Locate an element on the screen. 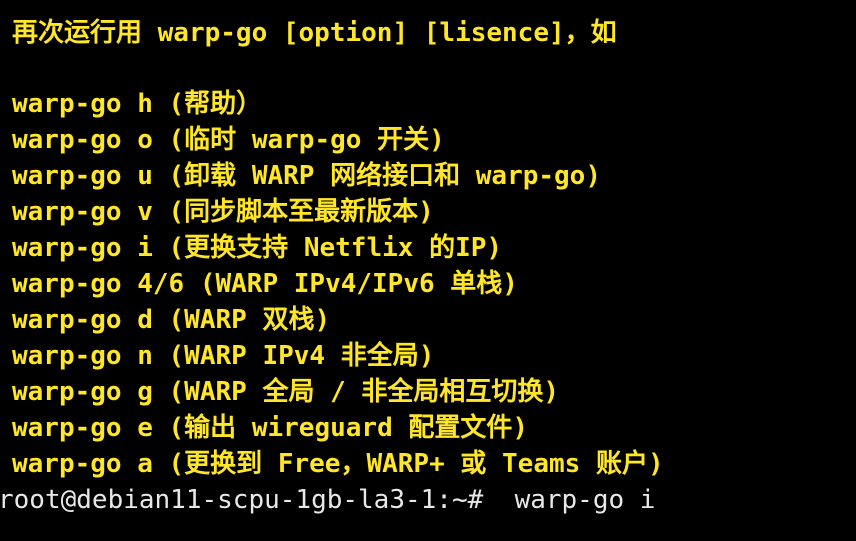 The width and height of the screenshot is (856, 541). command-netflix-line: warp-go i (更换支持 Netflix 的IP) is located at coordinates (257, 248).